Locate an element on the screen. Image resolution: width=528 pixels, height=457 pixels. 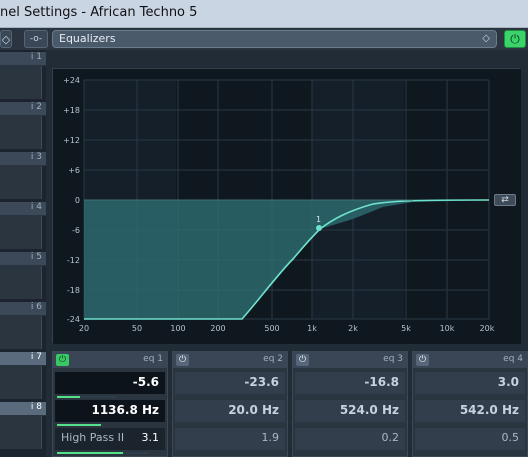
band-name: eq 3 is located at coordinates (393, 359).